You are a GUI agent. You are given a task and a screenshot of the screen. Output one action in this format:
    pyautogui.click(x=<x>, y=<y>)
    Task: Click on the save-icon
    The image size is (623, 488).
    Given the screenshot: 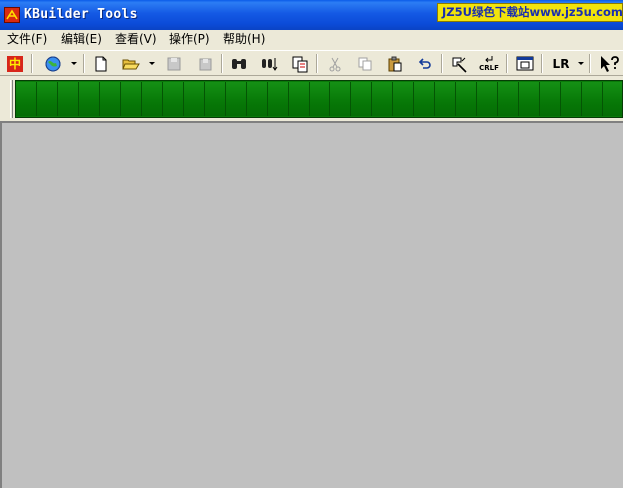 What is the action you would take?
    pyautogui.click(x=174, y=63)
    